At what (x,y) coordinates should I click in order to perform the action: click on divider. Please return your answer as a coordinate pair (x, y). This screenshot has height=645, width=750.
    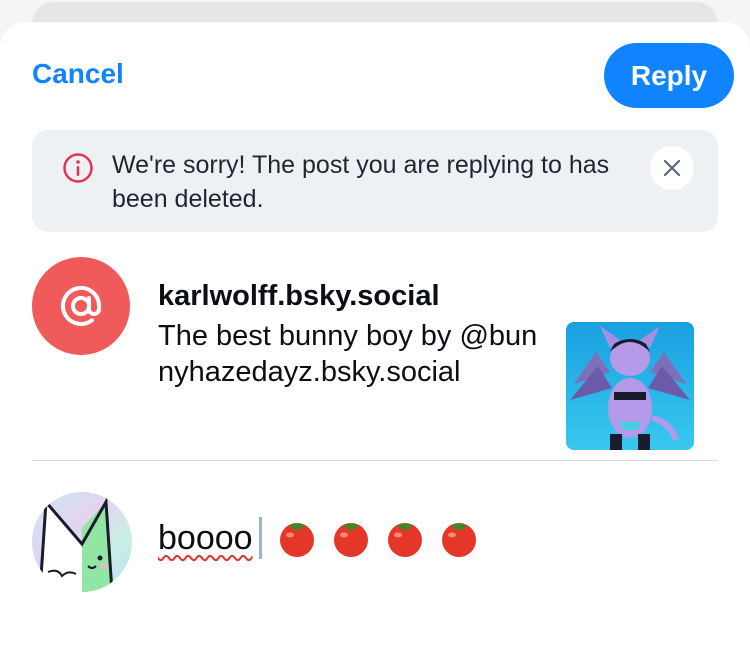
    Looking at the image, I should click on (375, 460).